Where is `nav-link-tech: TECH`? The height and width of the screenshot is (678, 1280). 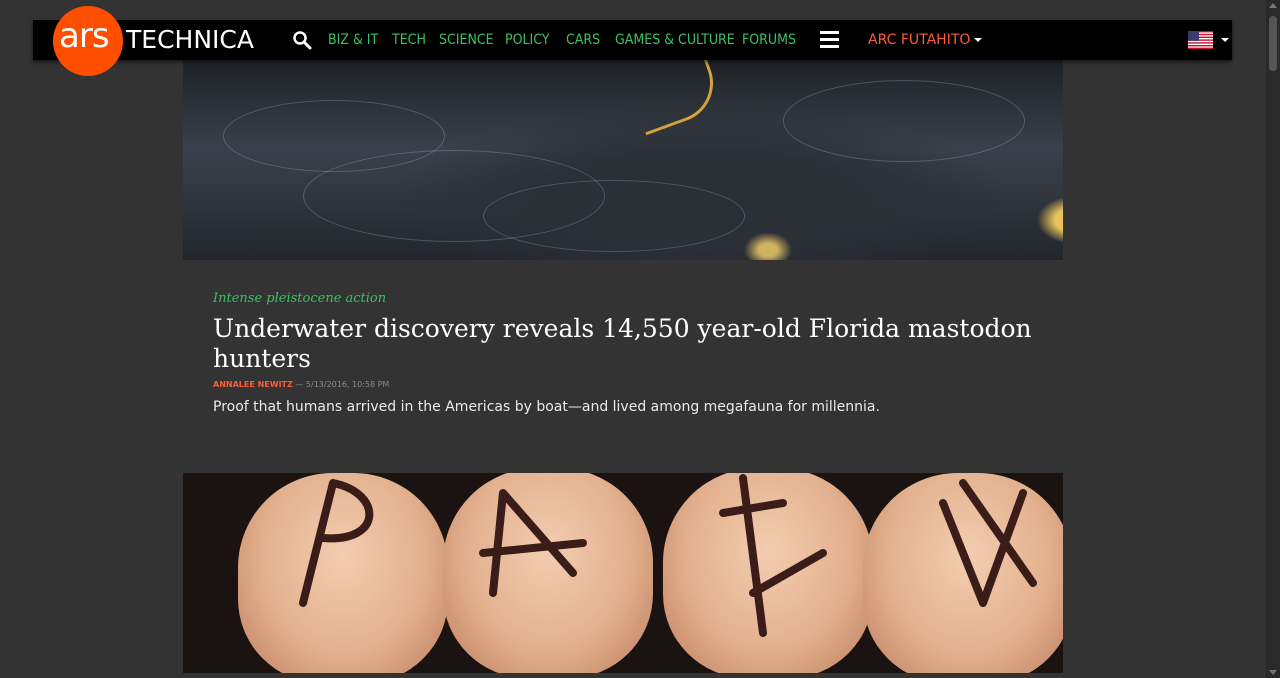 nav-link-tech: TECH is located at coordinates (409, 40).